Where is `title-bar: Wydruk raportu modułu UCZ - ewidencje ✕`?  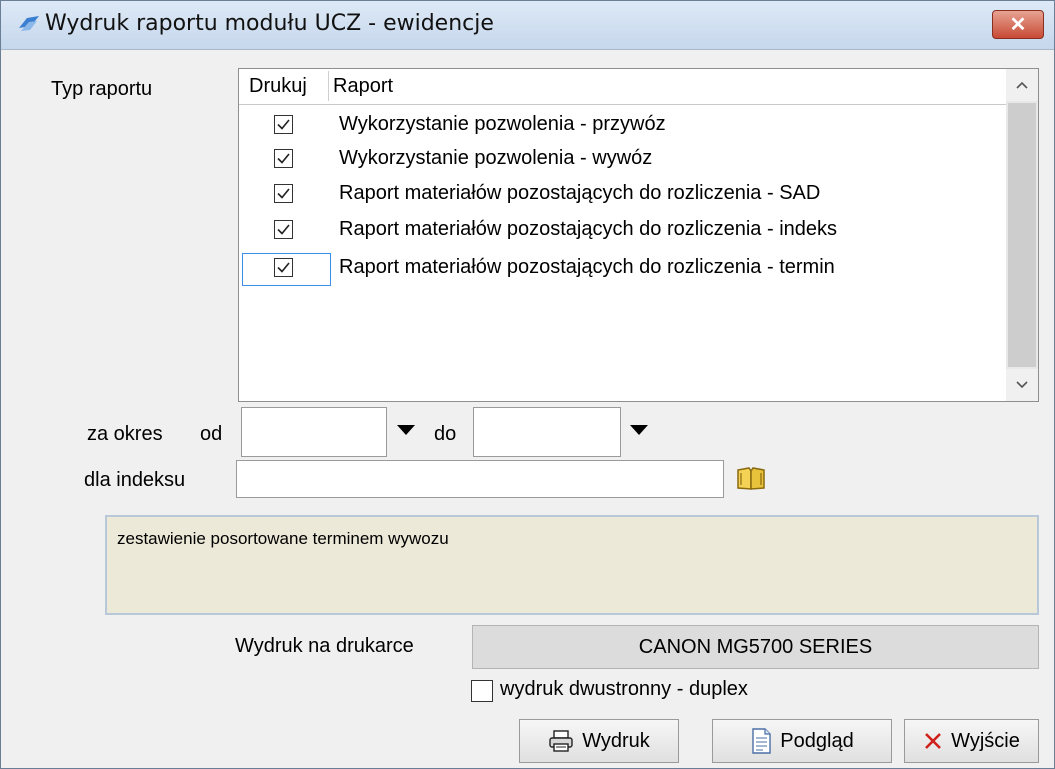 title-bar: Wydruk raportu modułu UCZ - ewidencje ✕ is located at coordinates (527, 25).